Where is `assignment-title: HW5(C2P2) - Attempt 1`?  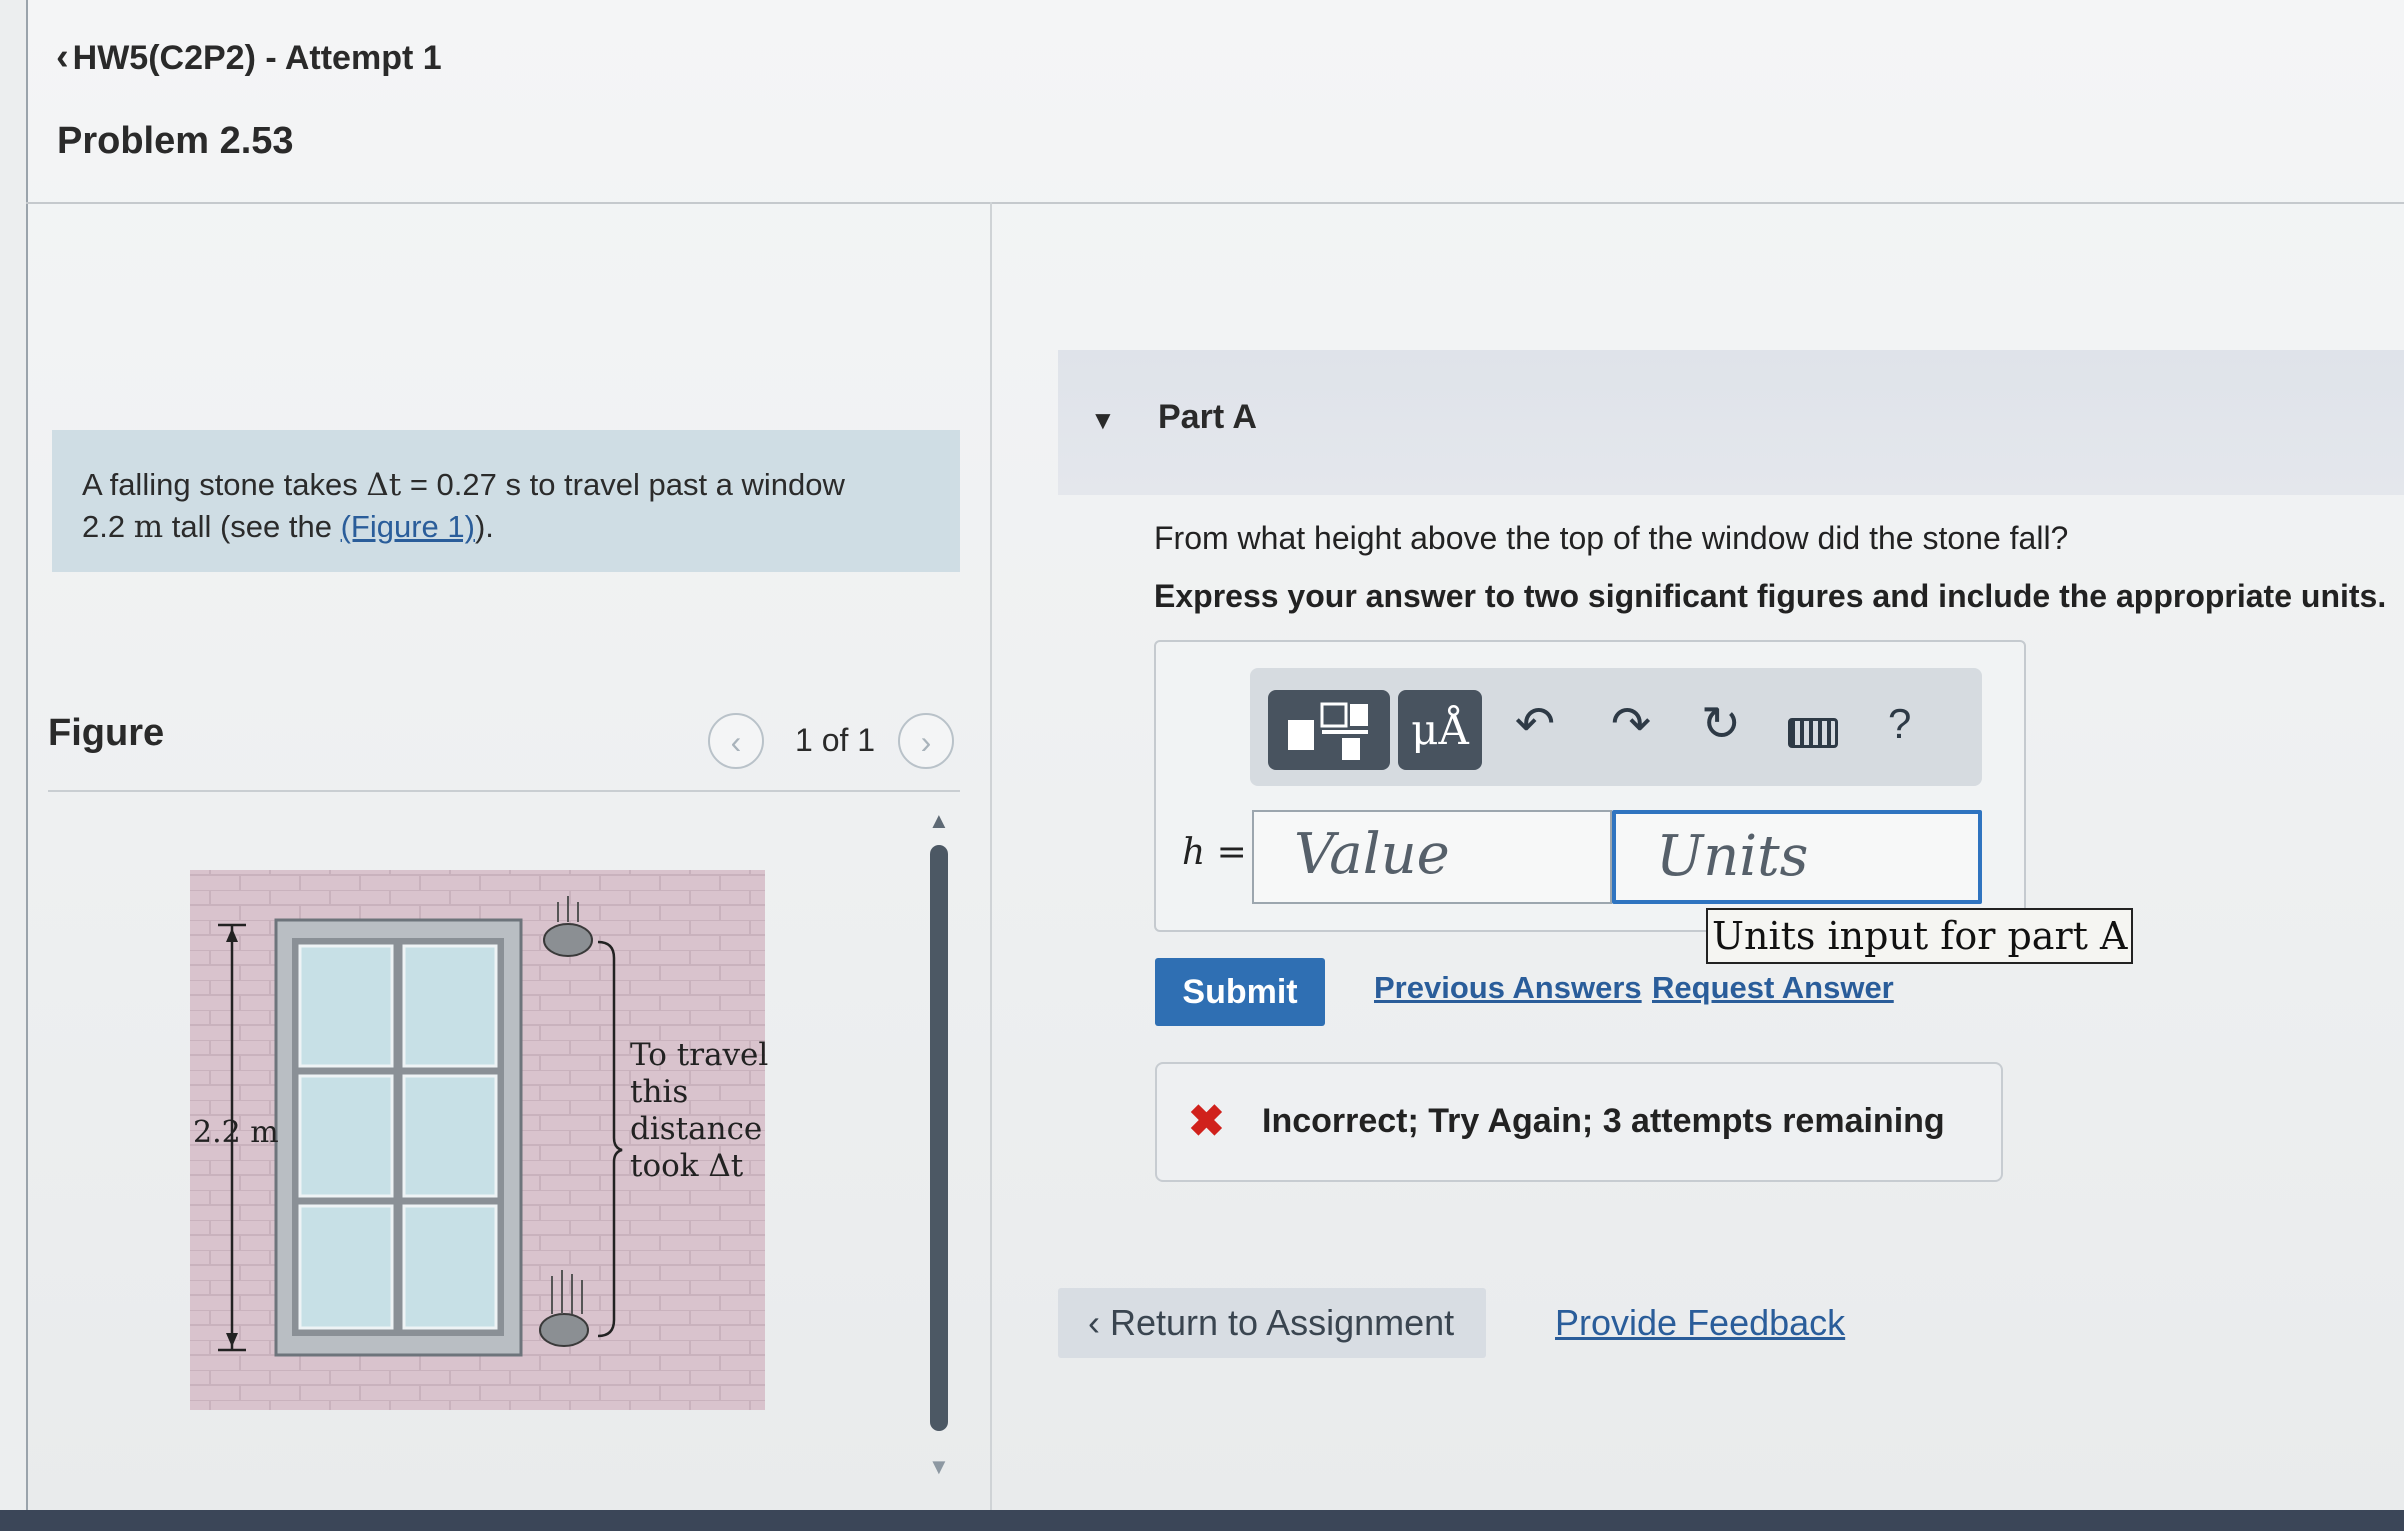 assignment-title: HW5(C2P2) - Attempt 1 is located at coordinates (257, 58).